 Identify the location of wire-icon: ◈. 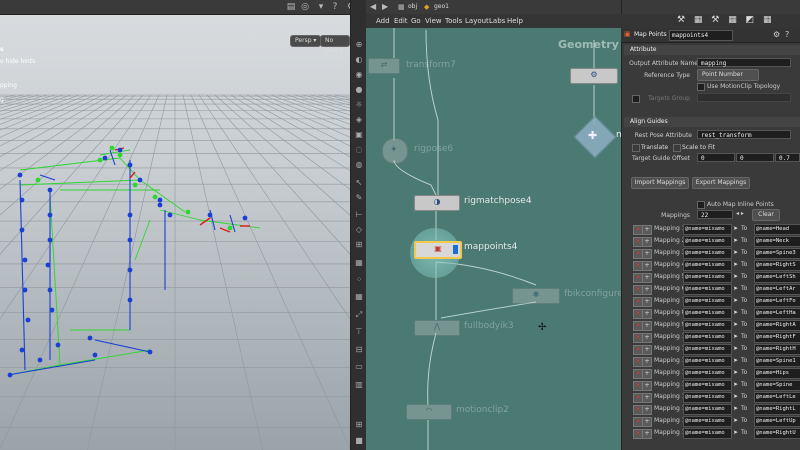
(359, 120).